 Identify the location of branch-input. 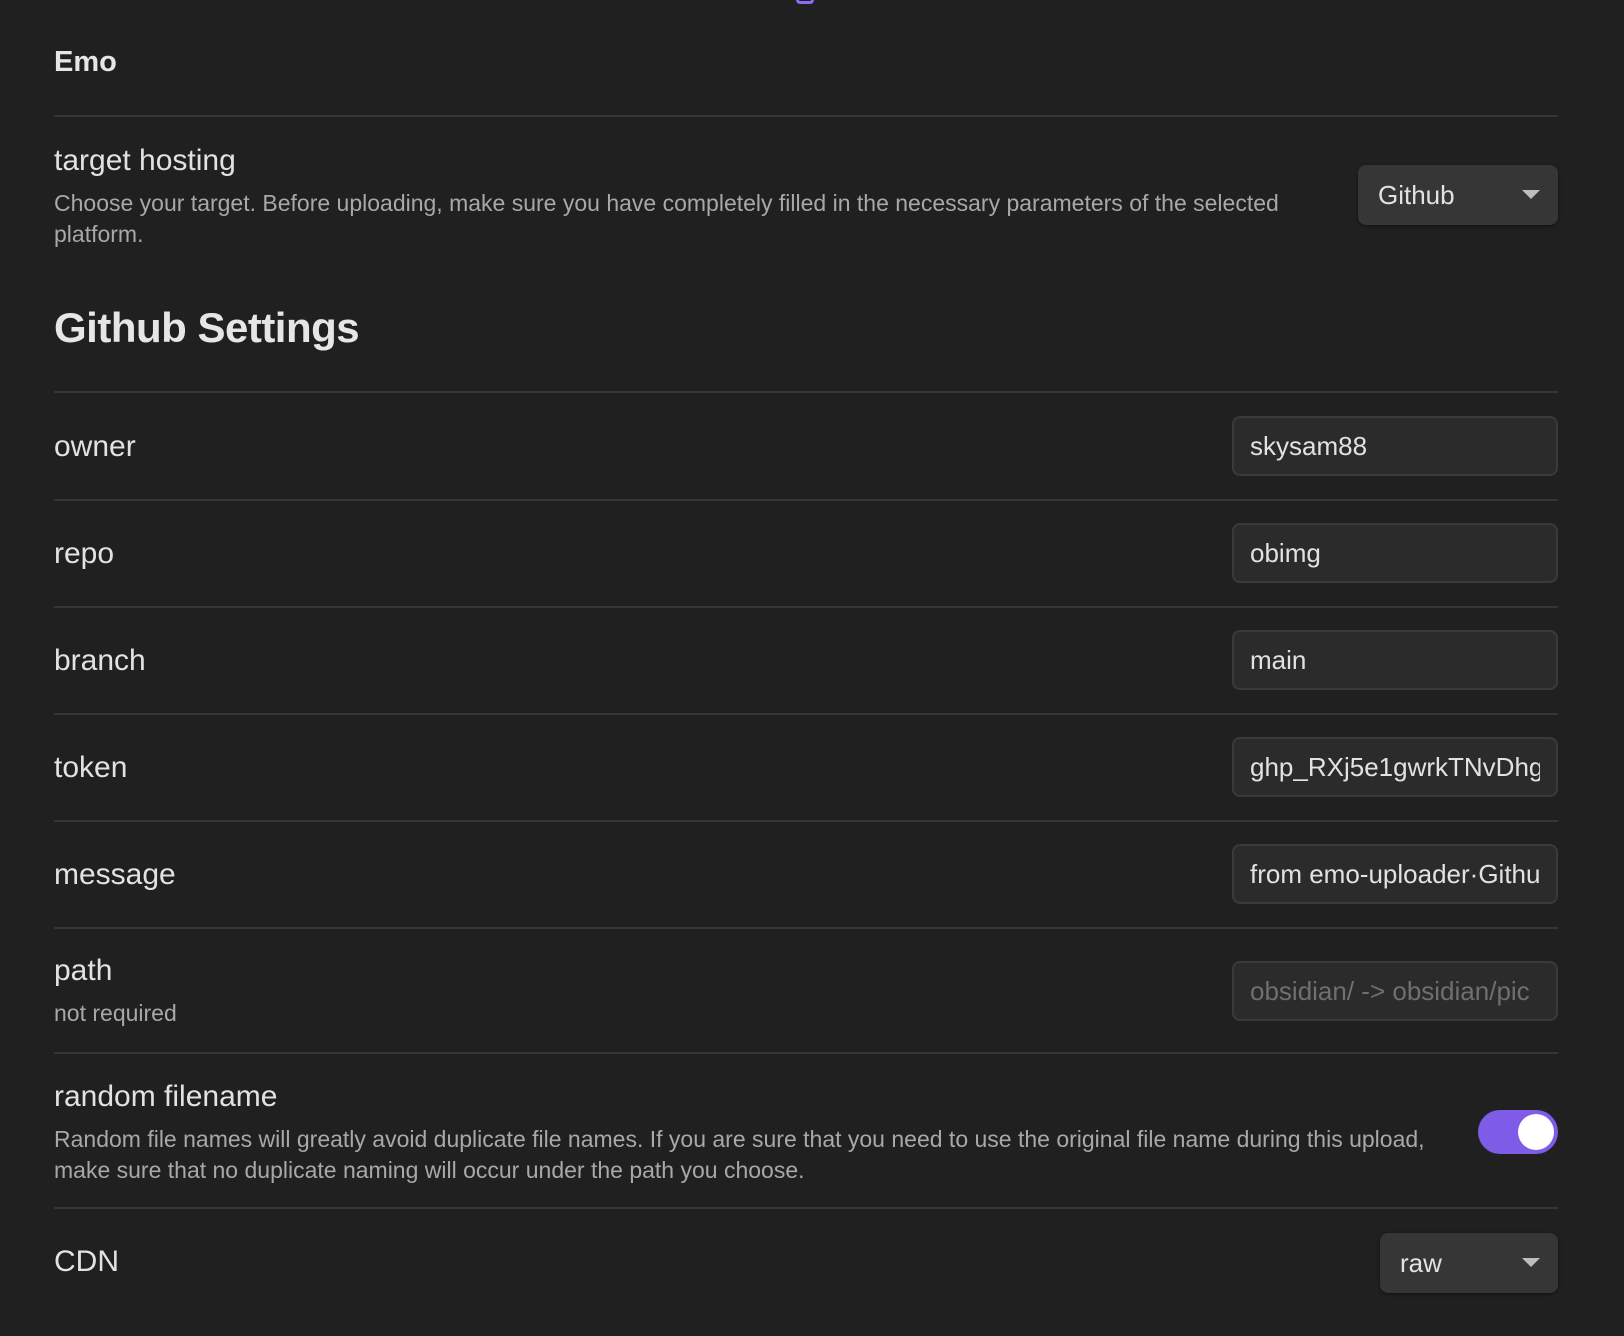
(1395, 660).